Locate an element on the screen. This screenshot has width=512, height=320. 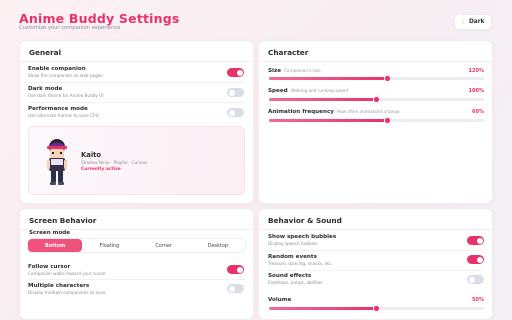
slider-value: 60% is located at coordinates (478, 112).